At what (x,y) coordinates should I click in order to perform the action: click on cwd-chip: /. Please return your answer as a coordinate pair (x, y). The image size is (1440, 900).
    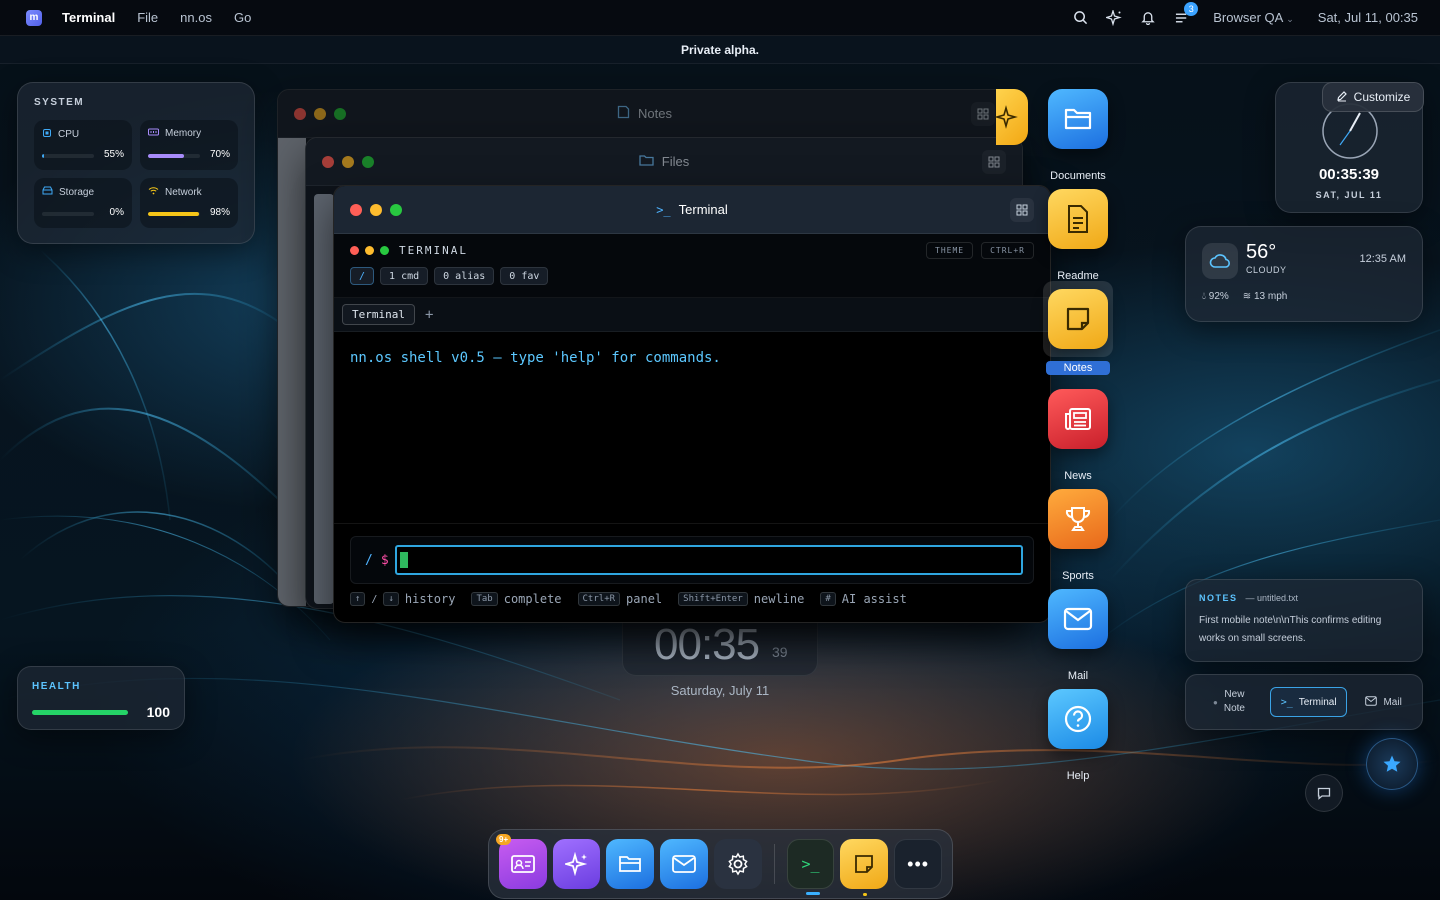
    Looking at the image, I should click on (362, 276).